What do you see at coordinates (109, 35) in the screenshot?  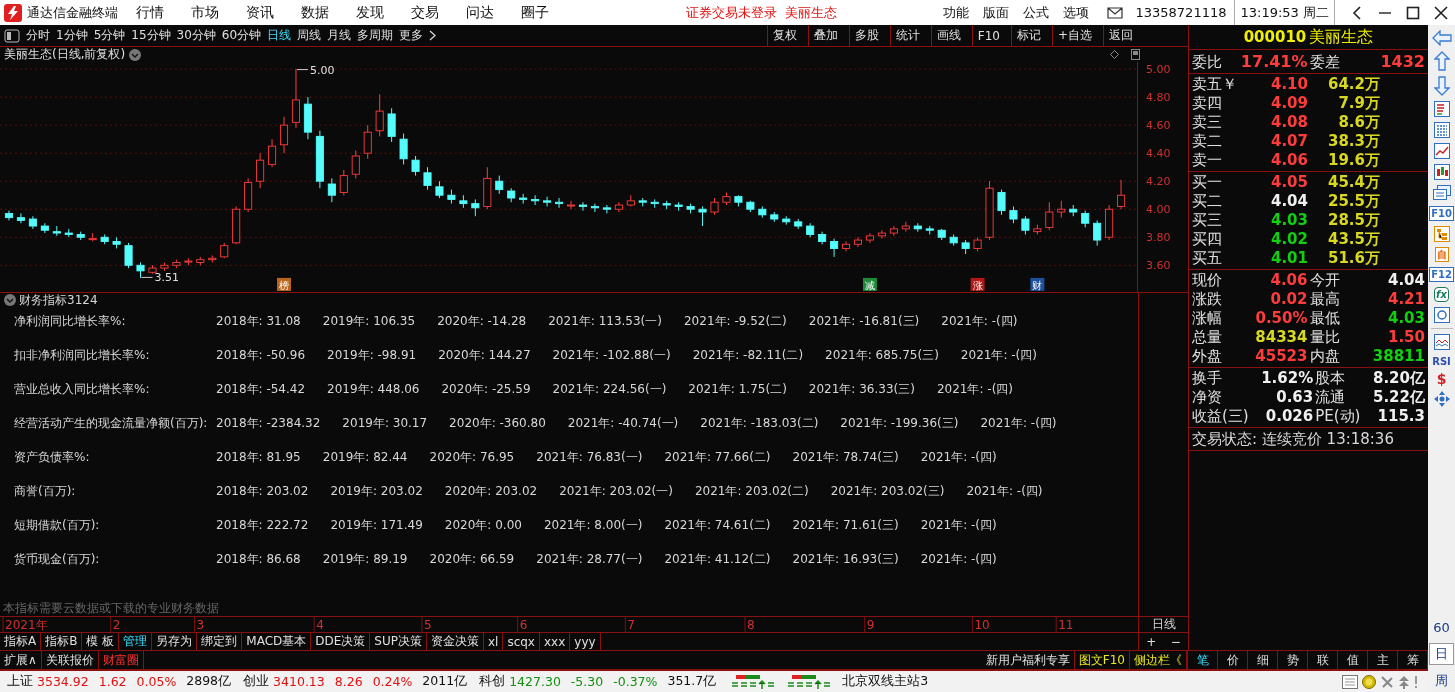 I see `period-tab: 5分钟` at bounding box center [109, 35].